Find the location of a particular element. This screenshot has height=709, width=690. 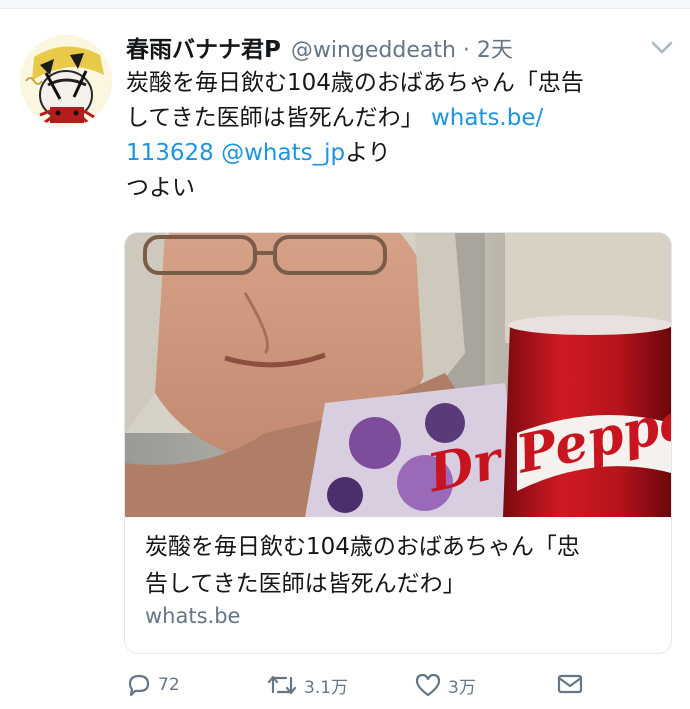

avatar is located at coordinates (66, 81).